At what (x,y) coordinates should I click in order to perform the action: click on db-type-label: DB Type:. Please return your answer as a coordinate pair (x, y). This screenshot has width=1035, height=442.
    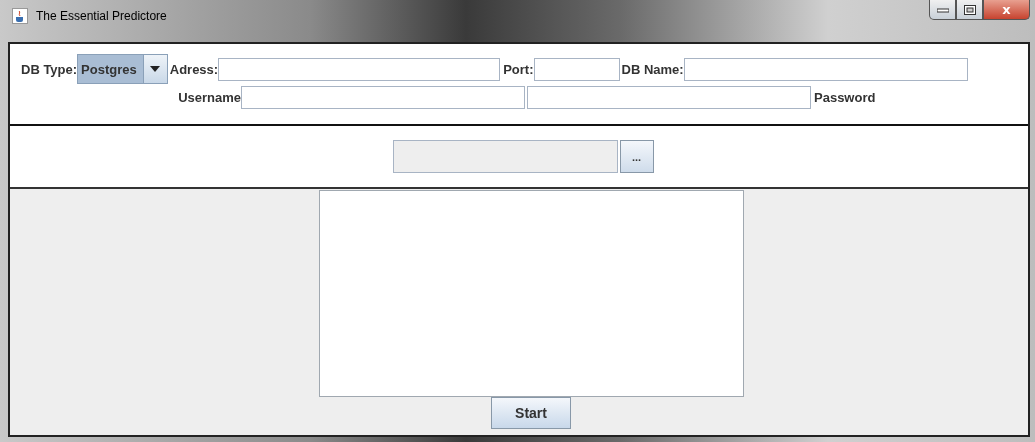
    Looking at the image, I should click on (49, 69).